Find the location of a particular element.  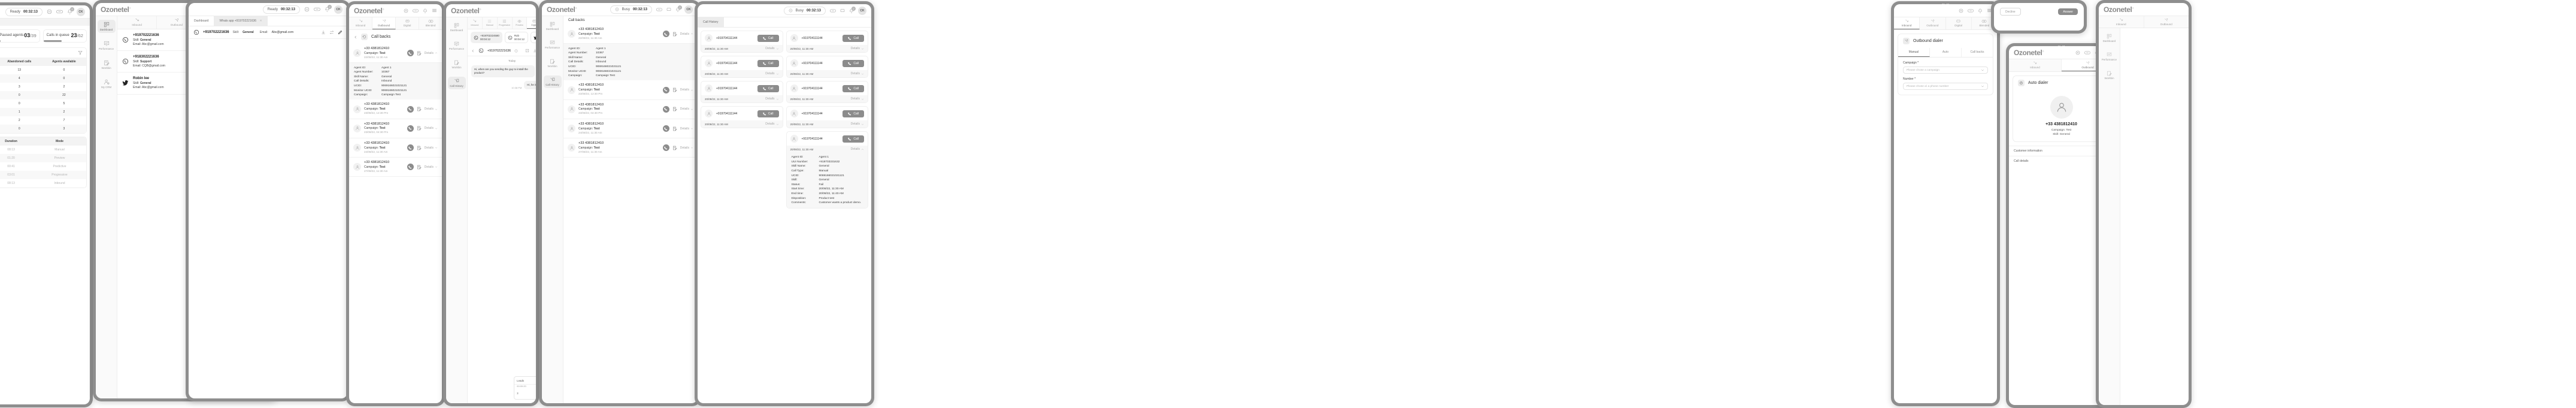

mode-manual: Manual is located at coordinates (1914, 52).